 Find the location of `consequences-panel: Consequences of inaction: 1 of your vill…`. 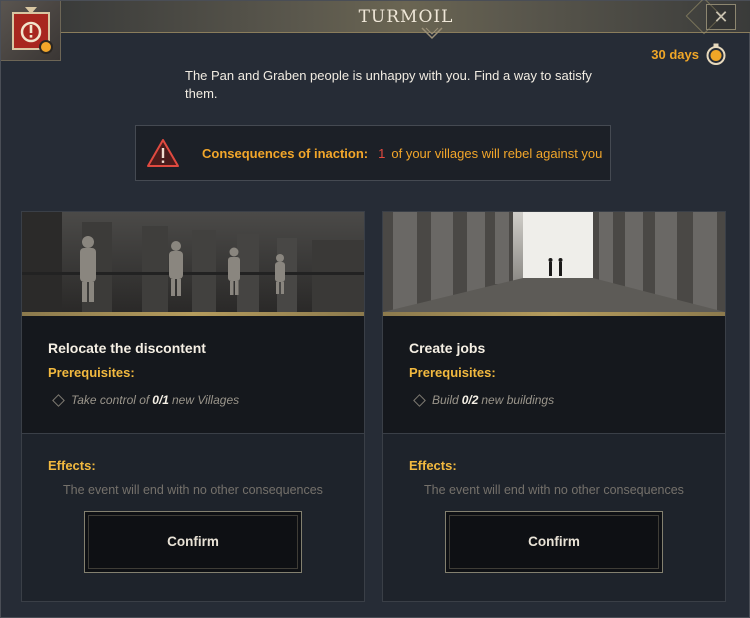

consequences-panel: Consequences of inaction: 1 of your vill… is located at coordinates (373, 153).